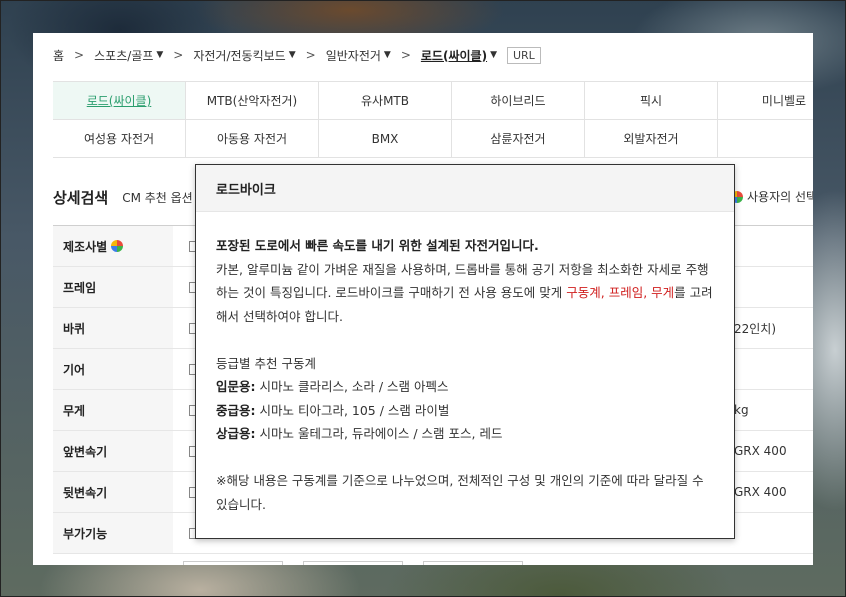  Describe the element at coordinates (333, 410) in the screenshot. I see `grade-entry: 중급용: 시마노 티아그라, 105 / 스램 라이벌` at that location.